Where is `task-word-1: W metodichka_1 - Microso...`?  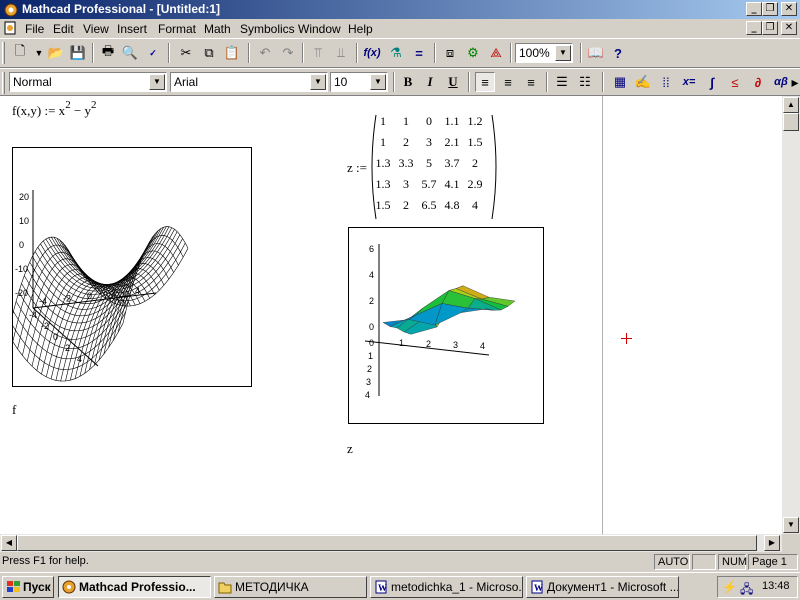
task-word-1: W metodichka_1 - Microso... is located at coordinates (446, 587).